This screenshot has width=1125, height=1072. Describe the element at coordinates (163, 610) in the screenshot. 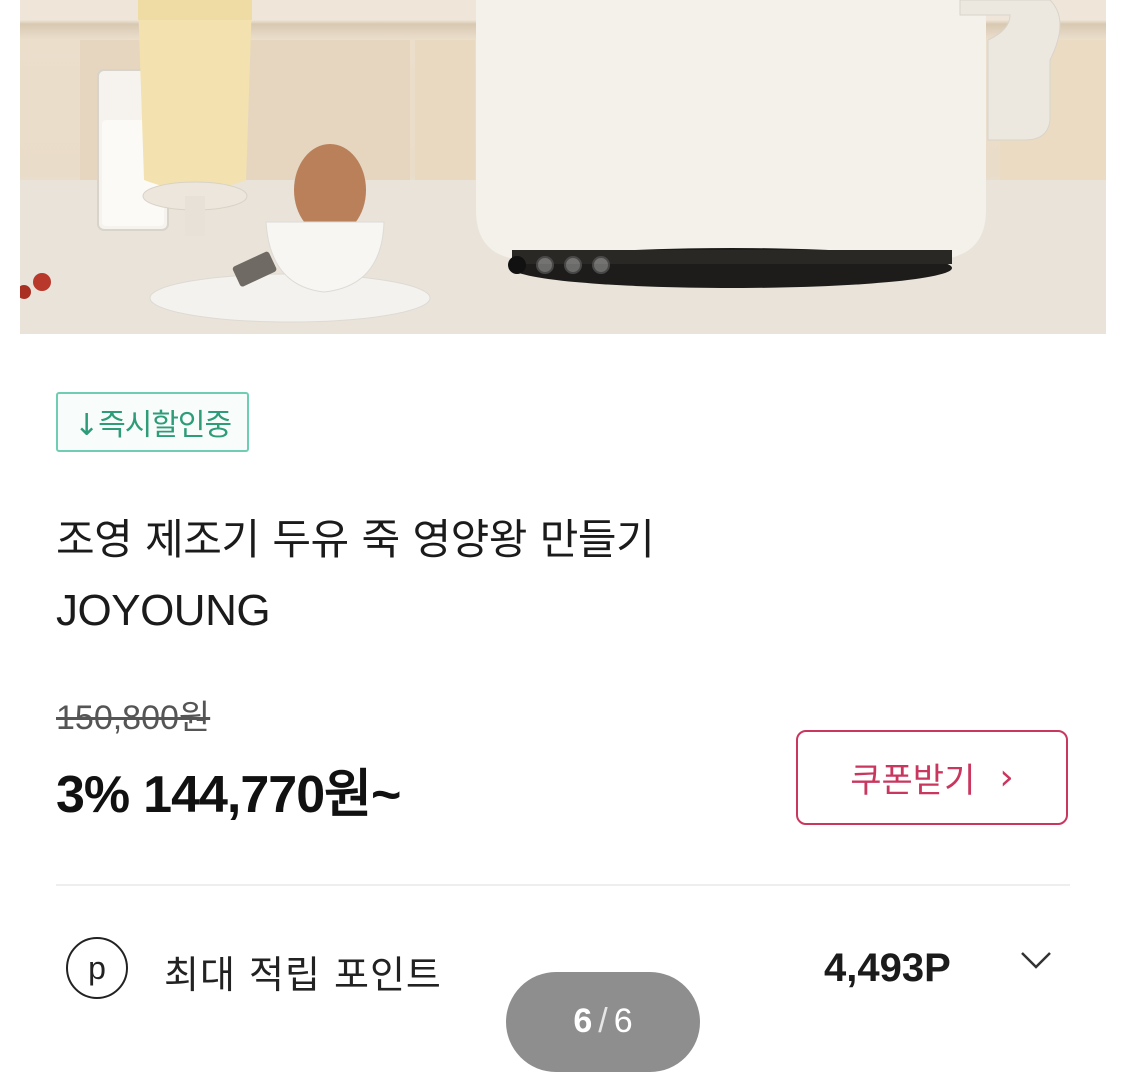

I see `product-brand: JOYOUNG` at that location.